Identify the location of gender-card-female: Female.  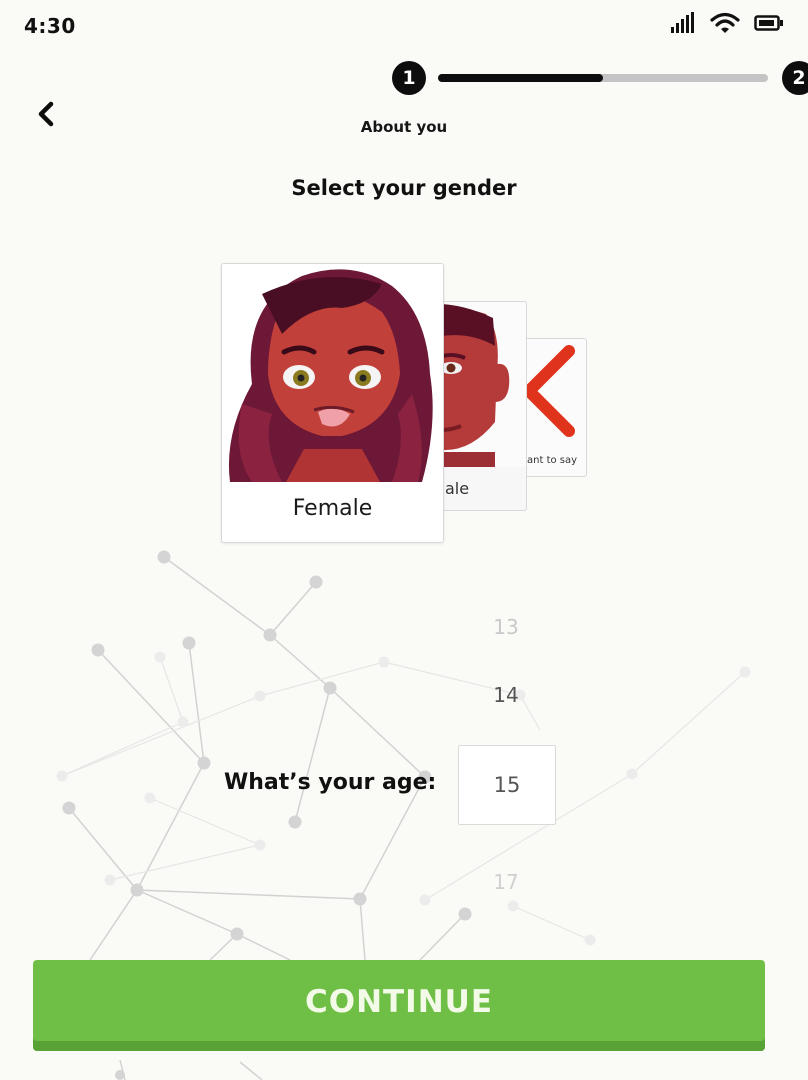
(332, 403).